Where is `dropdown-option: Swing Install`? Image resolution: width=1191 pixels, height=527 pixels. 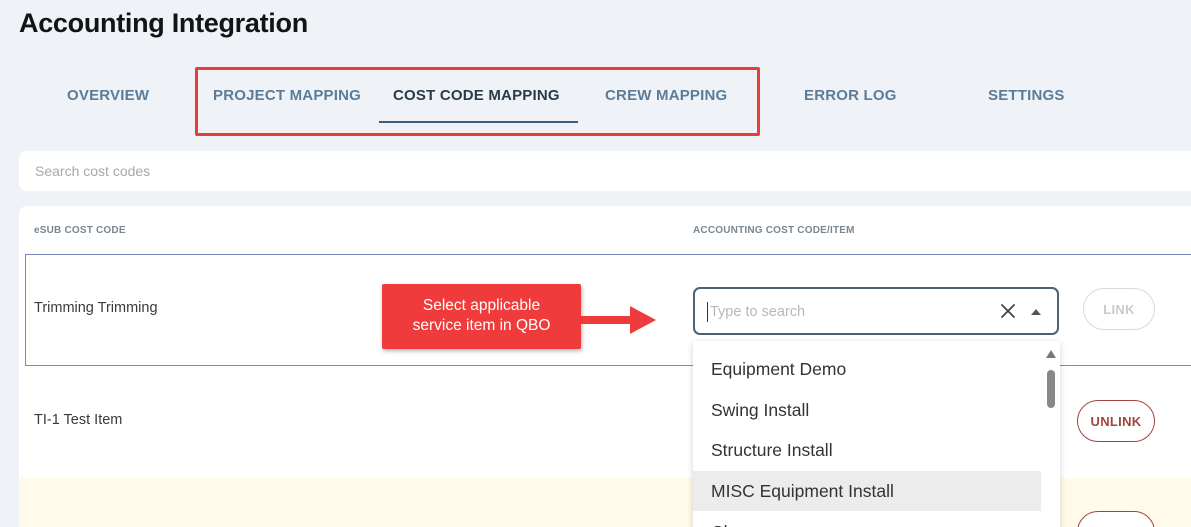 dropdown-option: Swing Install is located at coordinates (867, 410).